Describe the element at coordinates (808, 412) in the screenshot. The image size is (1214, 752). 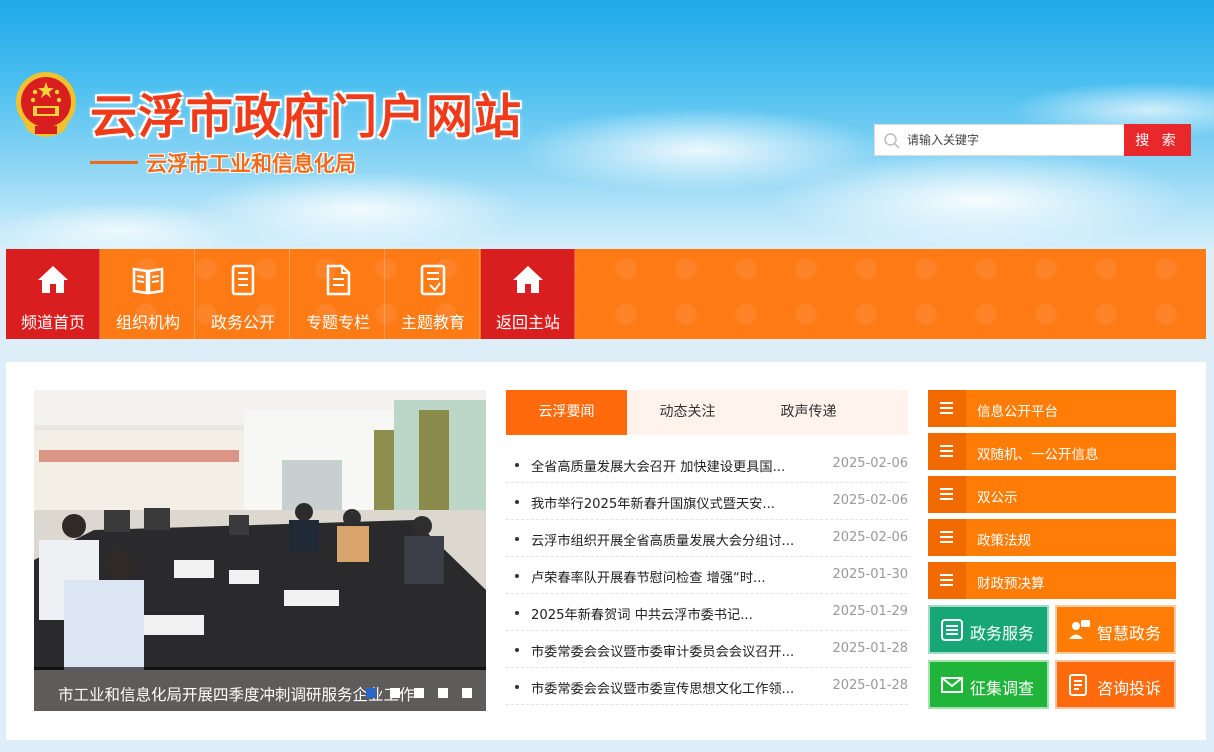
I see `tab-government-voice: 政声传递` at that location.